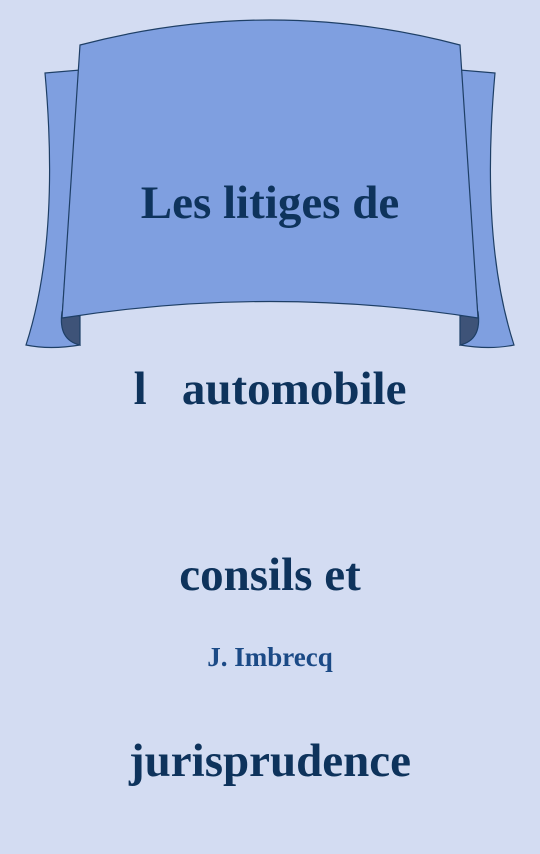 This screenshot has height=854, width=540. I want to click on title-line-1: Les litiges de, so click(270, 203).